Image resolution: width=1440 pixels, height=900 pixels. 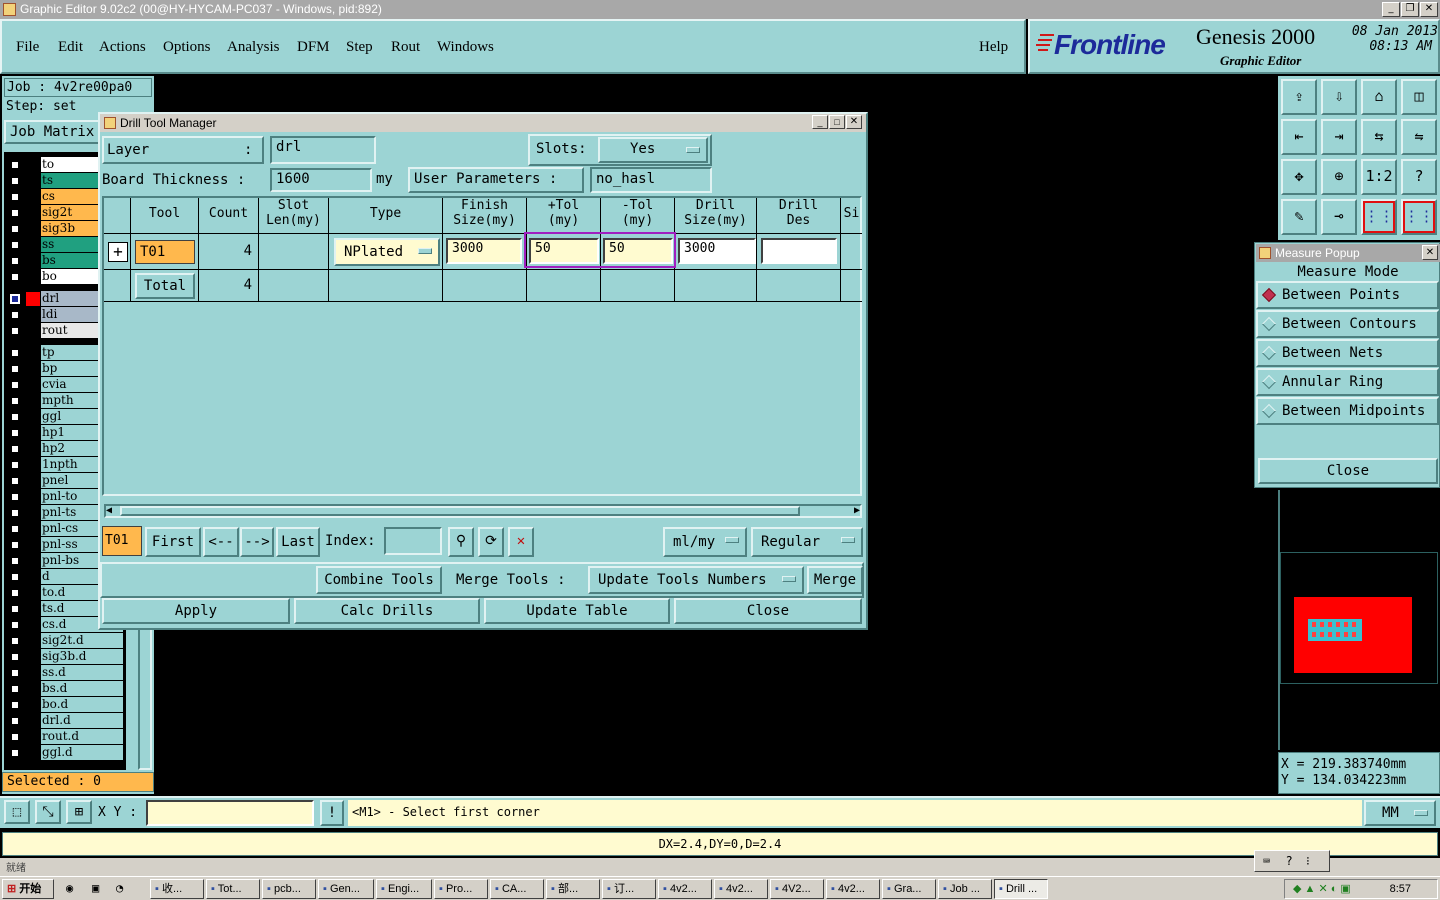 What do you see at coordinates (1305, 861) in the screenshot?
I see `options-icon: ⁝` at bounding box center [1305, 861].